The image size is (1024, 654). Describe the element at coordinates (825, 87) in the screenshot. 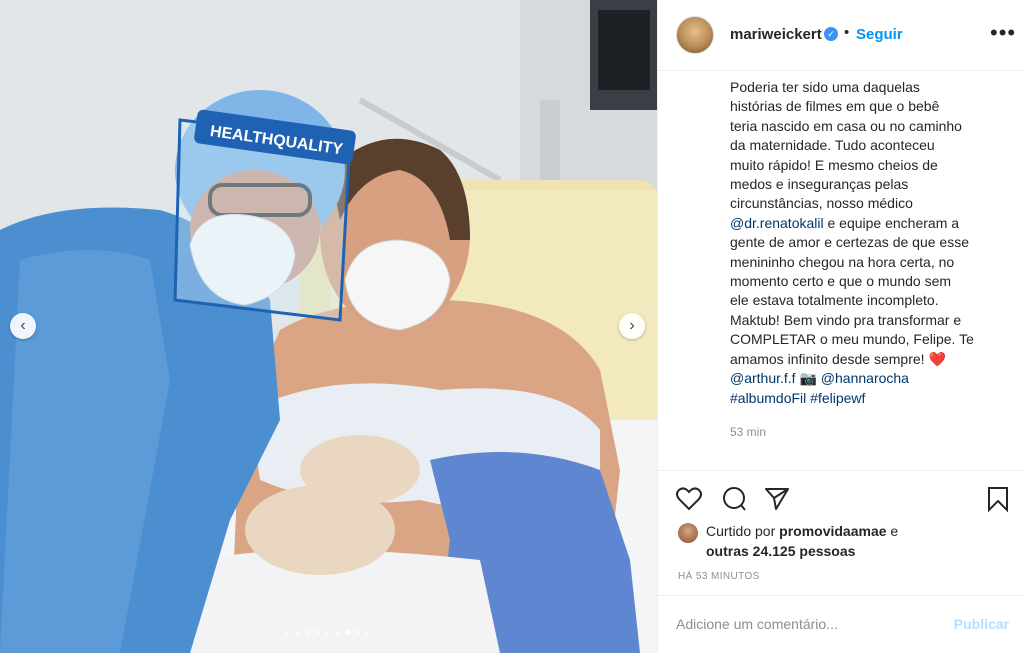

I see `caption-line: Poderia ter sido uma daquelas` at that location.